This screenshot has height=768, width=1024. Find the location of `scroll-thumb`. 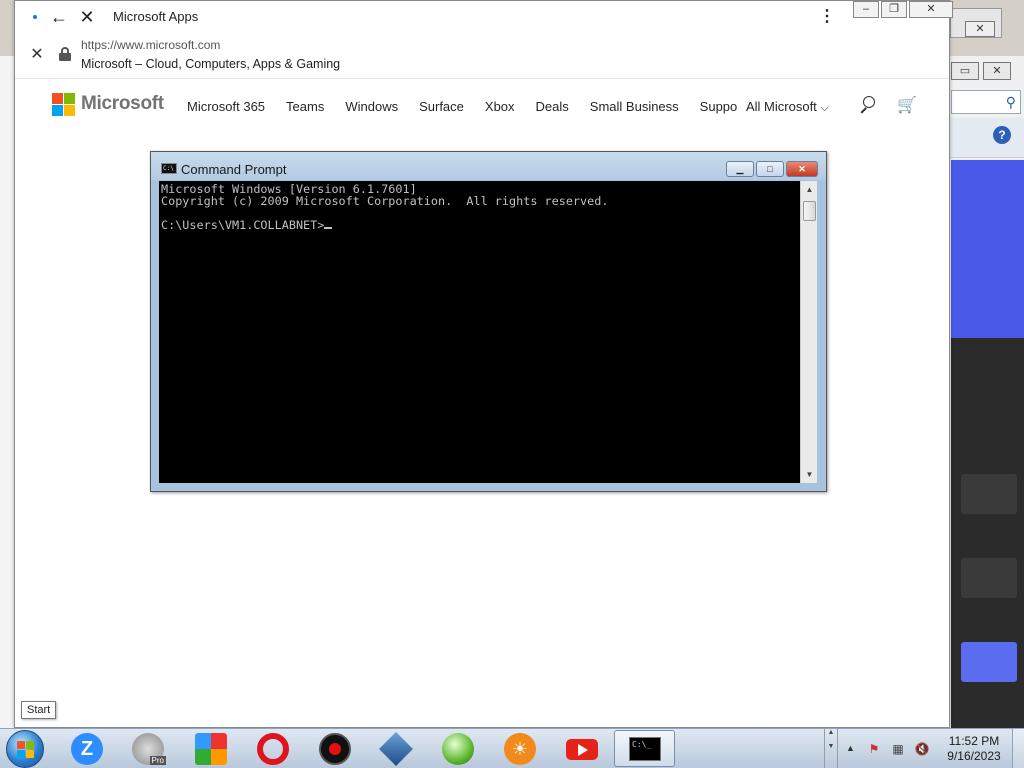

scroll-thumb is located at coordinates (809, 211).